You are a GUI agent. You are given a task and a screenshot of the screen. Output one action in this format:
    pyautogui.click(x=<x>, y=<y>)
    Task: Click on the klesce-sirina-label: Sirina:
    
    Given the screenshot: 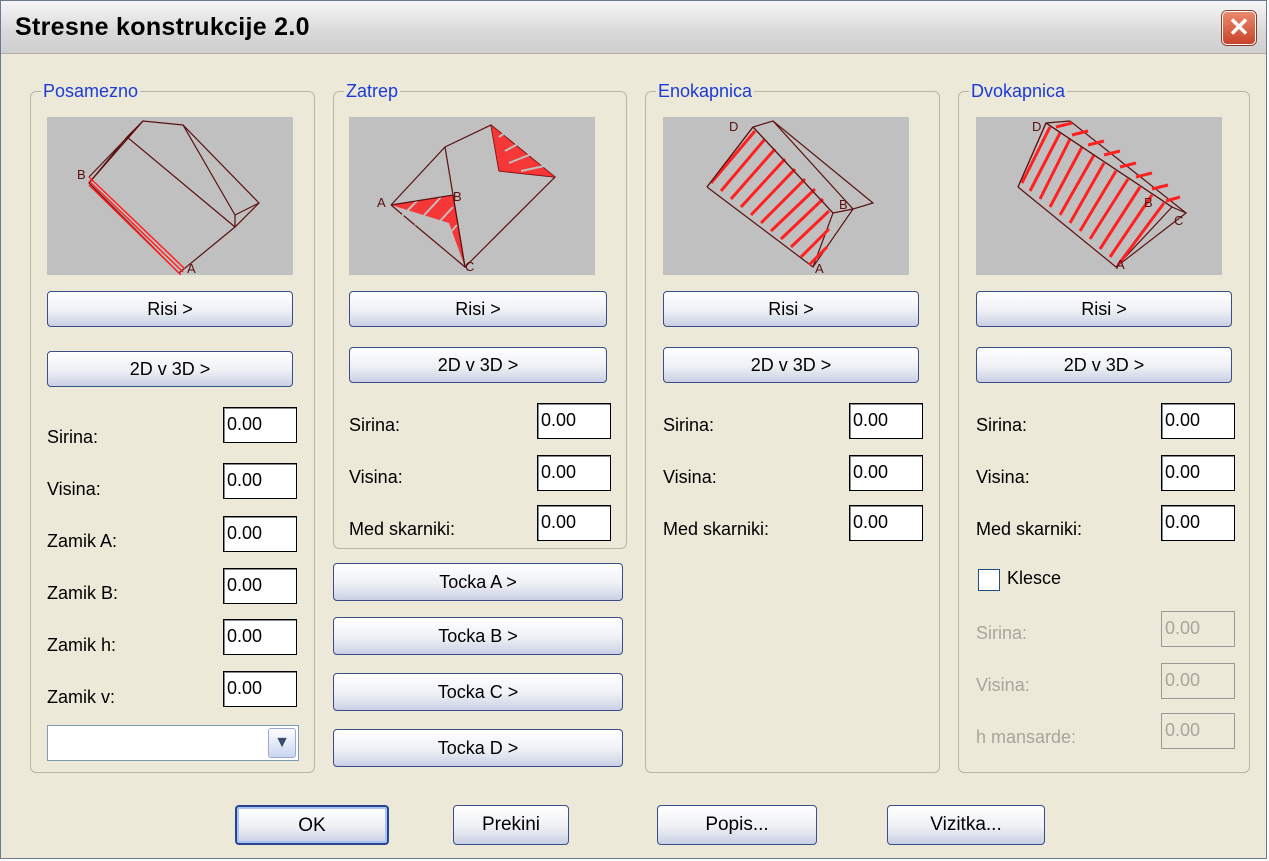 What is the action you would take?
    pyautogui.click(x=1002, y=633)
    